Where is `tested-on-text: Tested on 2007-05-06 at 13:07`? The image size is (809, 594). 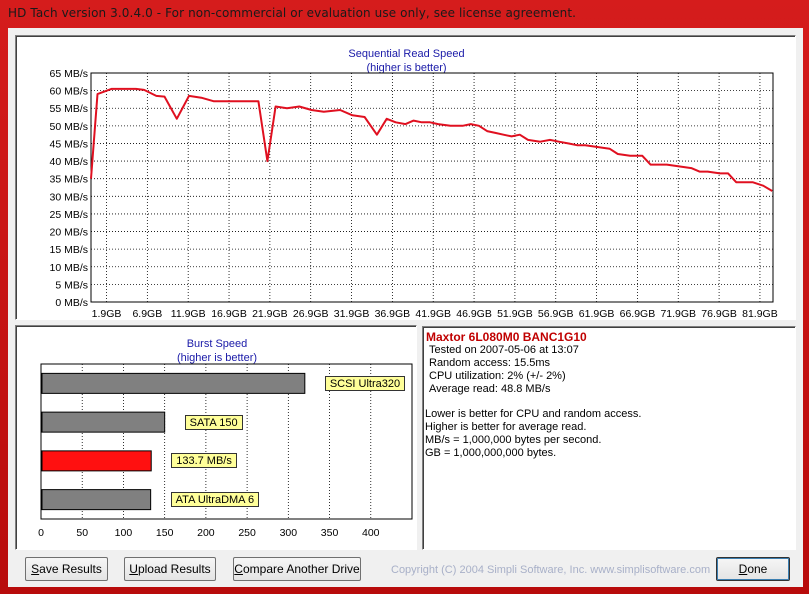
tested-on-text: Tested on 2007-05-06 at 13:07 is located at coordinates (504, 350).